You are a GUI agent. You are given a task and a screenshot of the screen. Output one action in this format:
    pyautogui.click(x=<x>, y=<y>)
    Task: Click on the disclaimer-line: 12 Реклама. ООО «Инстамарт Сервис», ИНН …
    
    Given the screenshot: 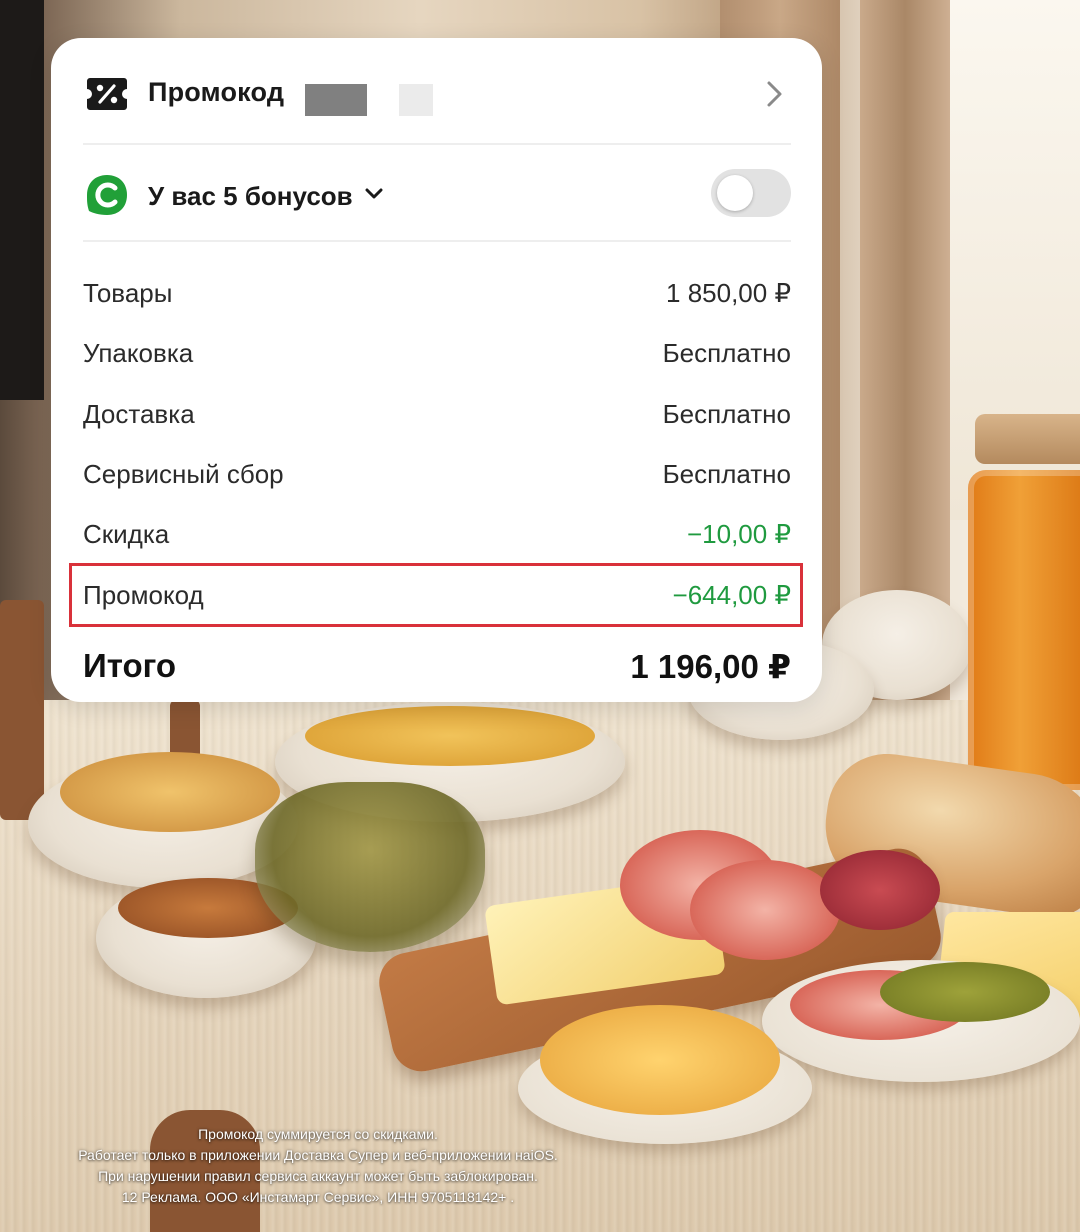 What is the action you would take?
    pyautogui.click(x=318, y=1197)
    